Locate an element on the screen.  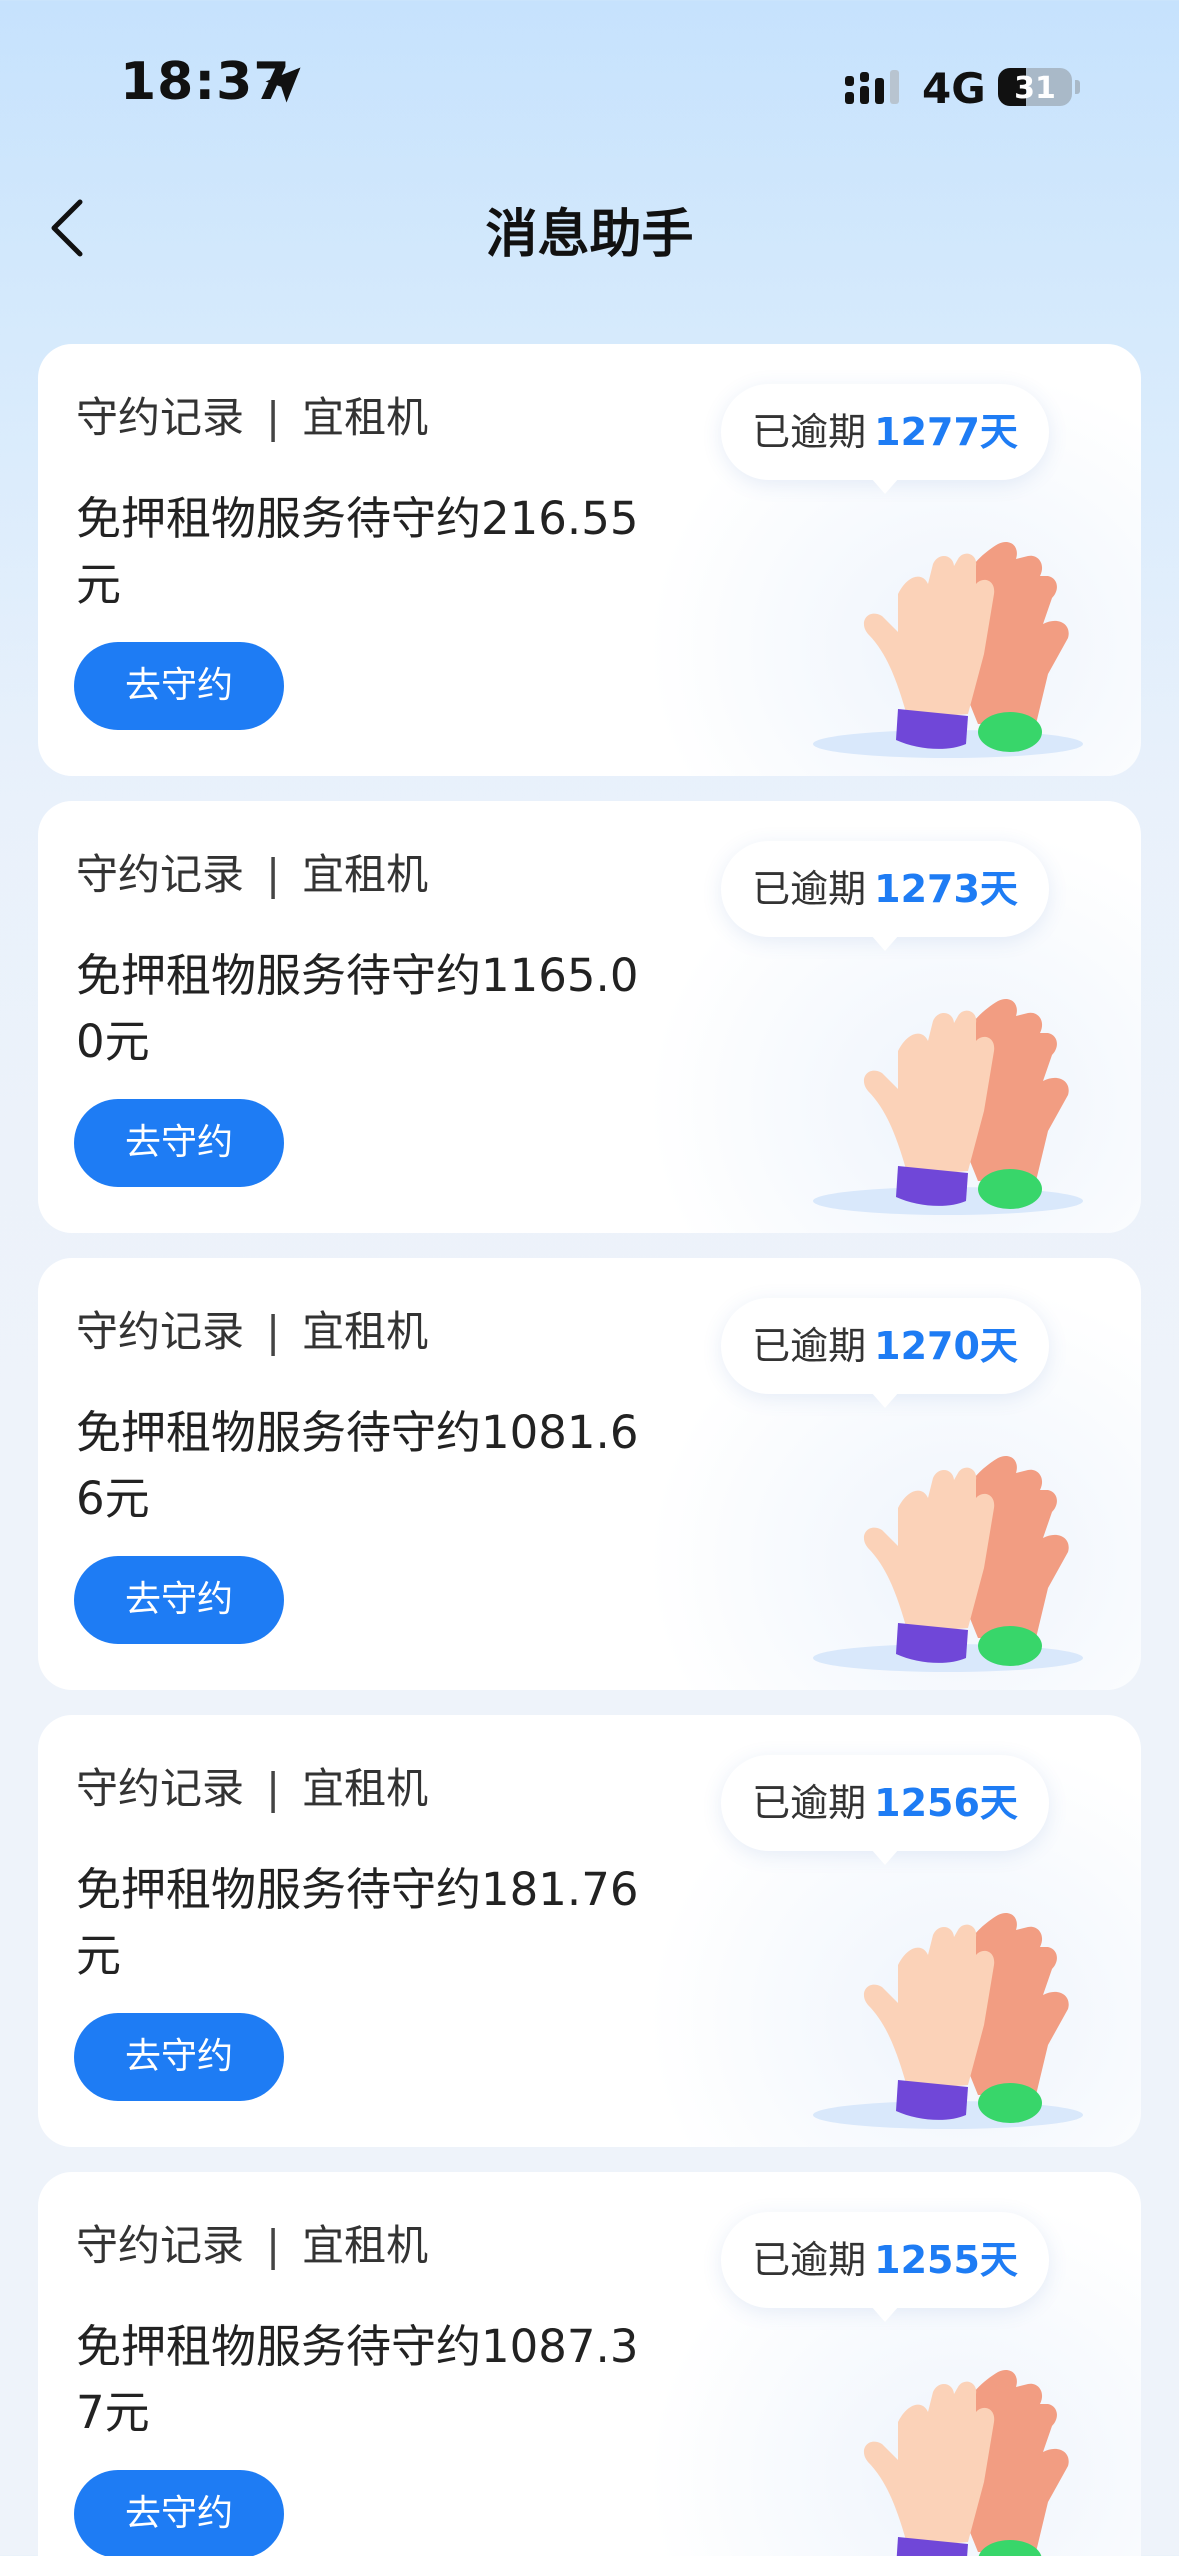
page-title: 消息助手 is located at coordinates (589, 235).